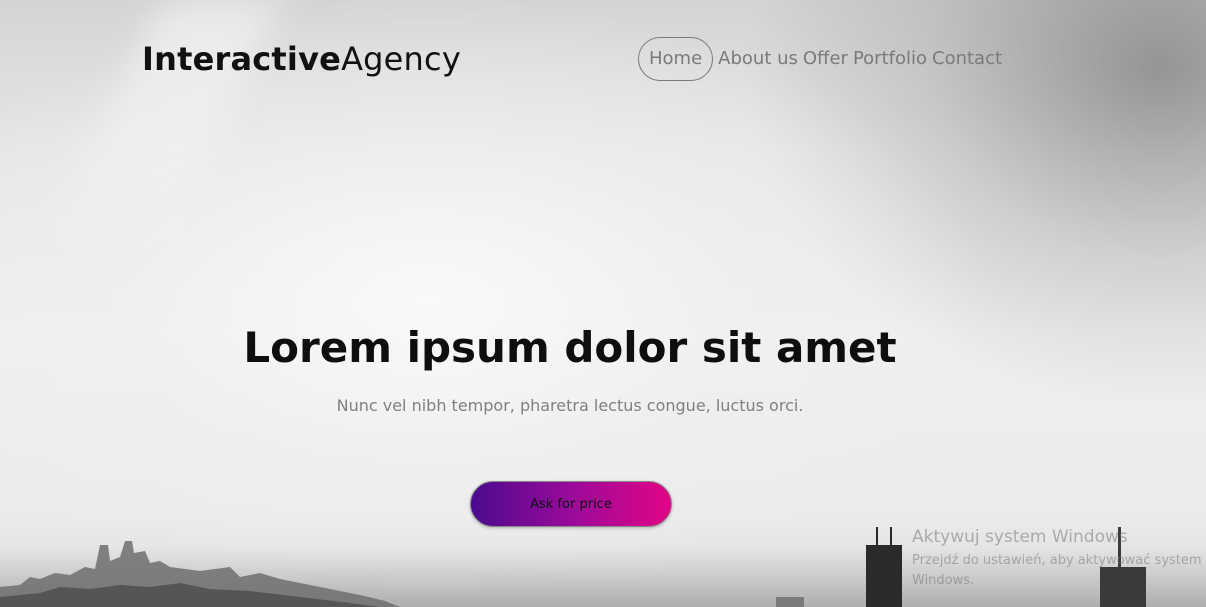 The image size is (1206, 607). What do you see at coordinates (758, 59) in the screenshot?
I see `nav-item-about-us: About us` at bounding box center [758, 59].